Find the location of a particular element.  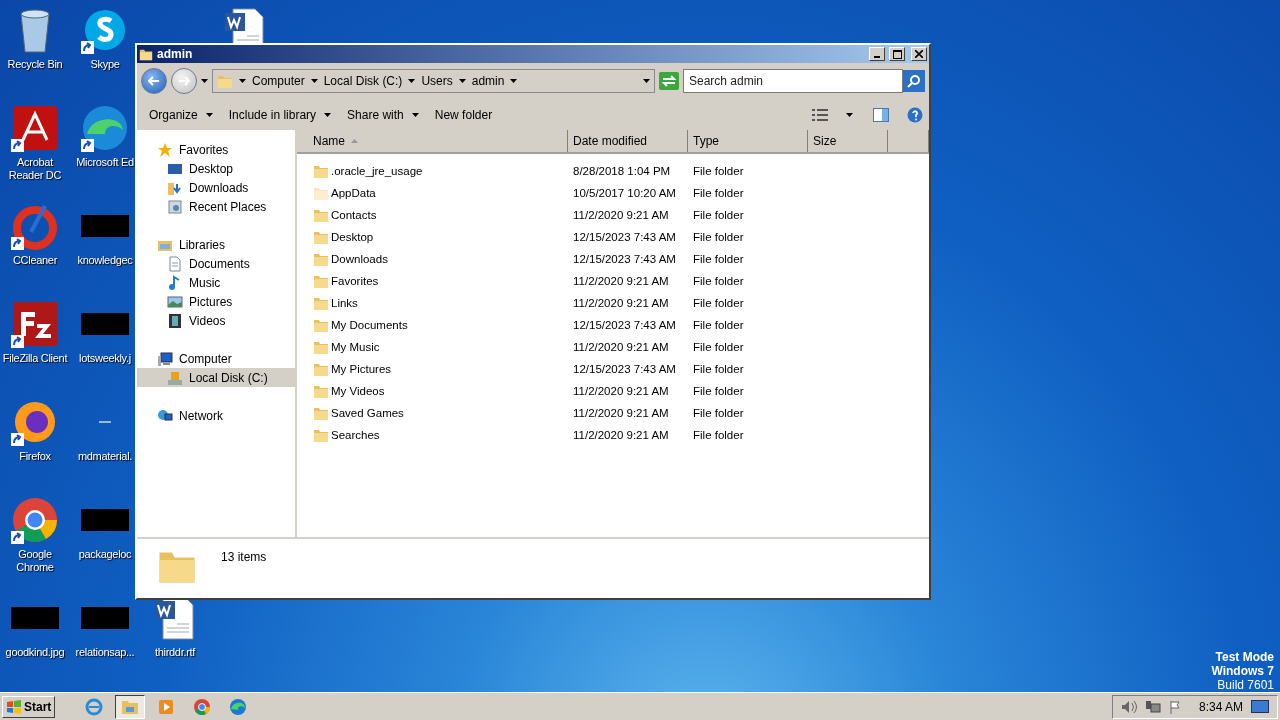

sort-arrow-icon is located at coordinates (354, 141).